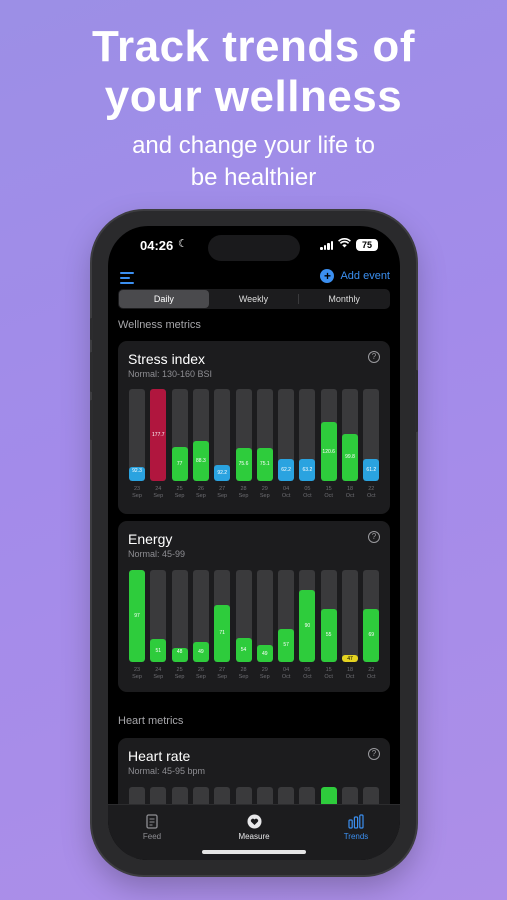 The height and width of the screenshot is (900, 507). I want to click on headline-line-1: Track trends of, so click(253, 46).